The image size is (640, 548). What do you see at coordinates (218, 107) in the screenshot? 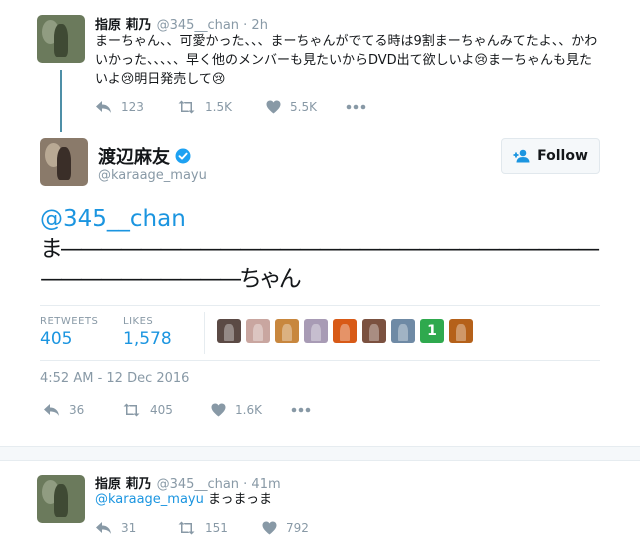
I see `retweet-count: 1.5K` at bounding box center [218, 107].